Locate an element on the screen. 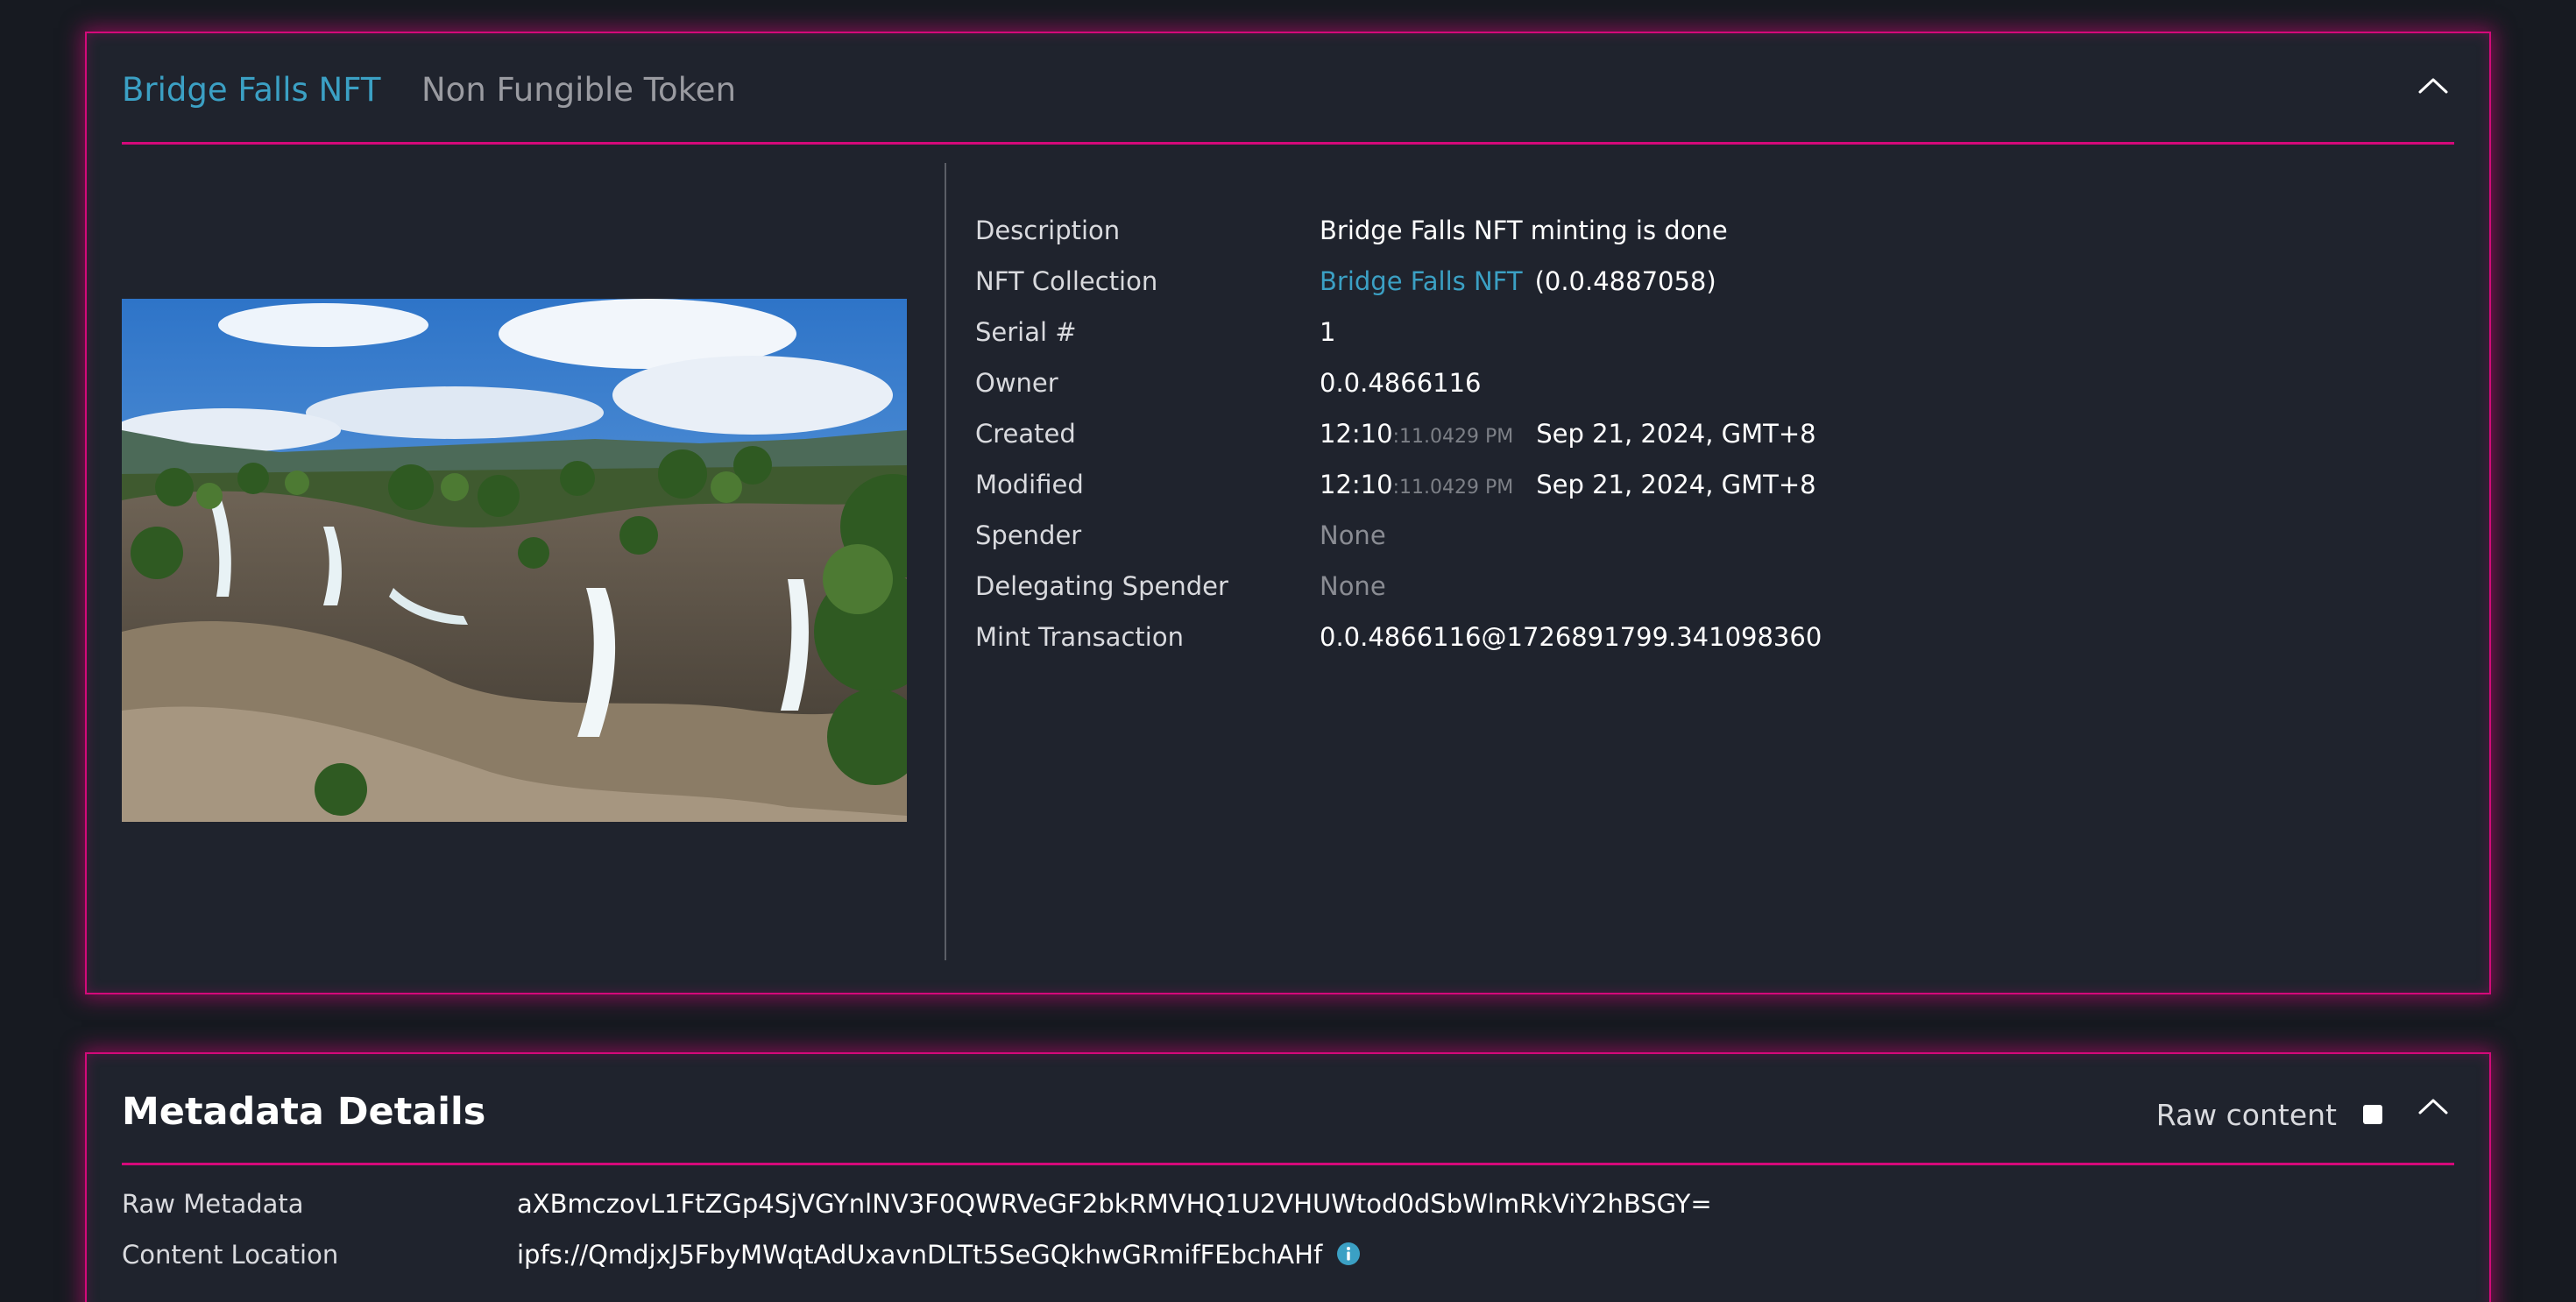 This screenshot has width=2576, height=1302. collection-id: (0.0.4887058) is located at coordinates (1625, 281).